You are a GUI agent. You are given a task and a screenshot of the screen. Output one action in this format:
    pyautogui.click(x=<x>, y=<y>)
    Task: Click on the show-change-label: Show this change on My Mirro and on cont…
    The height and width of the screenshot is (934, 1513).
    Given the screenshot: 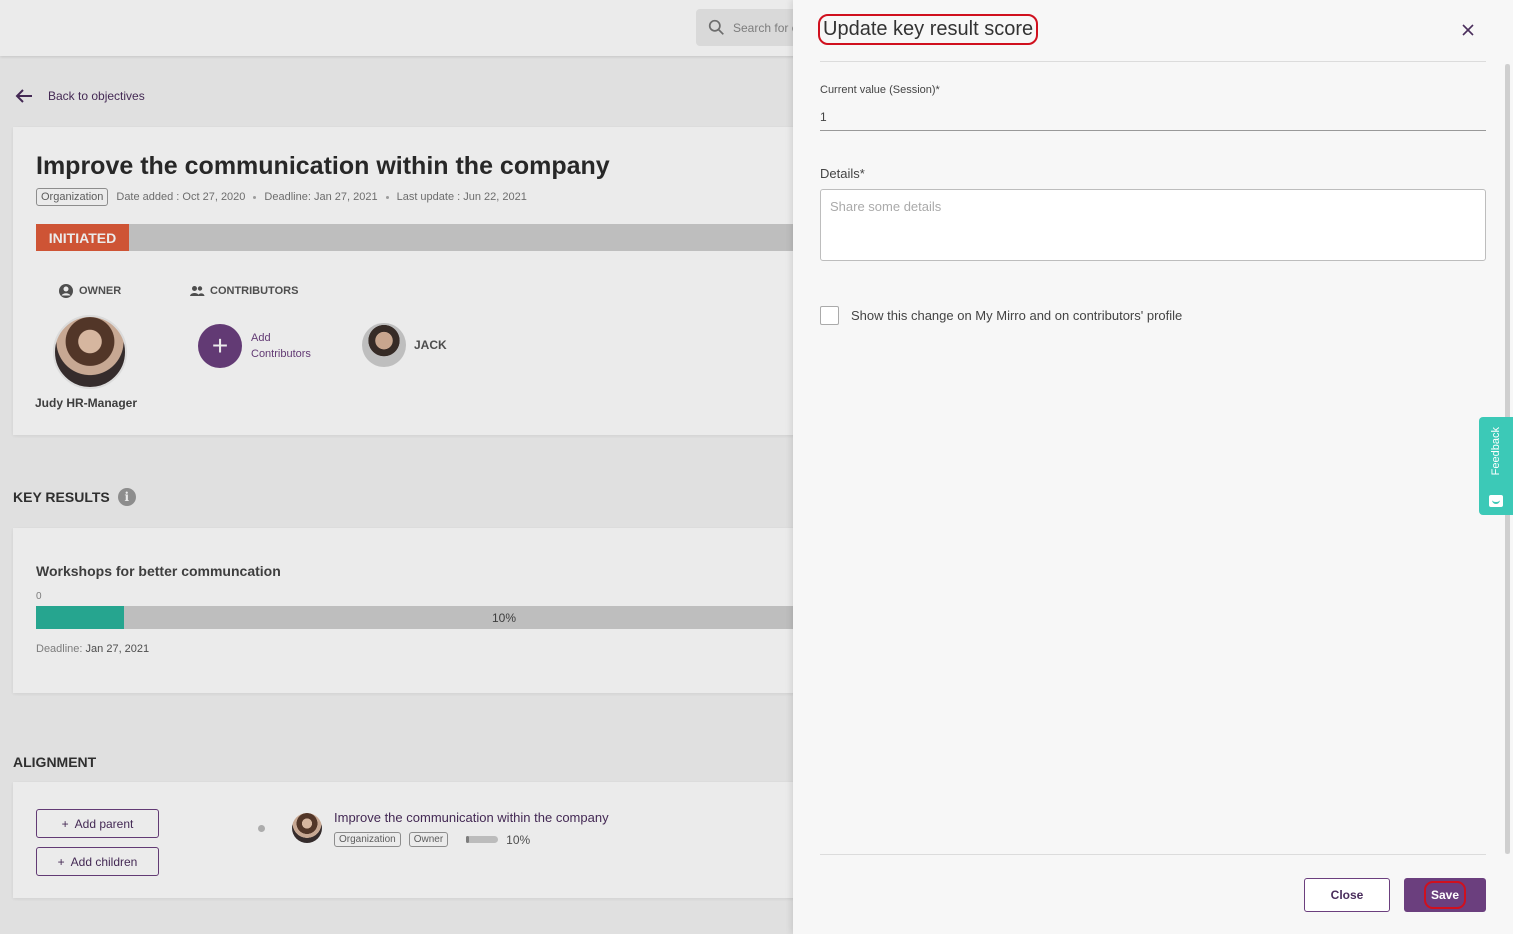 What is the action you would take?
    pyautogui.click(x=1017, y=315)
    